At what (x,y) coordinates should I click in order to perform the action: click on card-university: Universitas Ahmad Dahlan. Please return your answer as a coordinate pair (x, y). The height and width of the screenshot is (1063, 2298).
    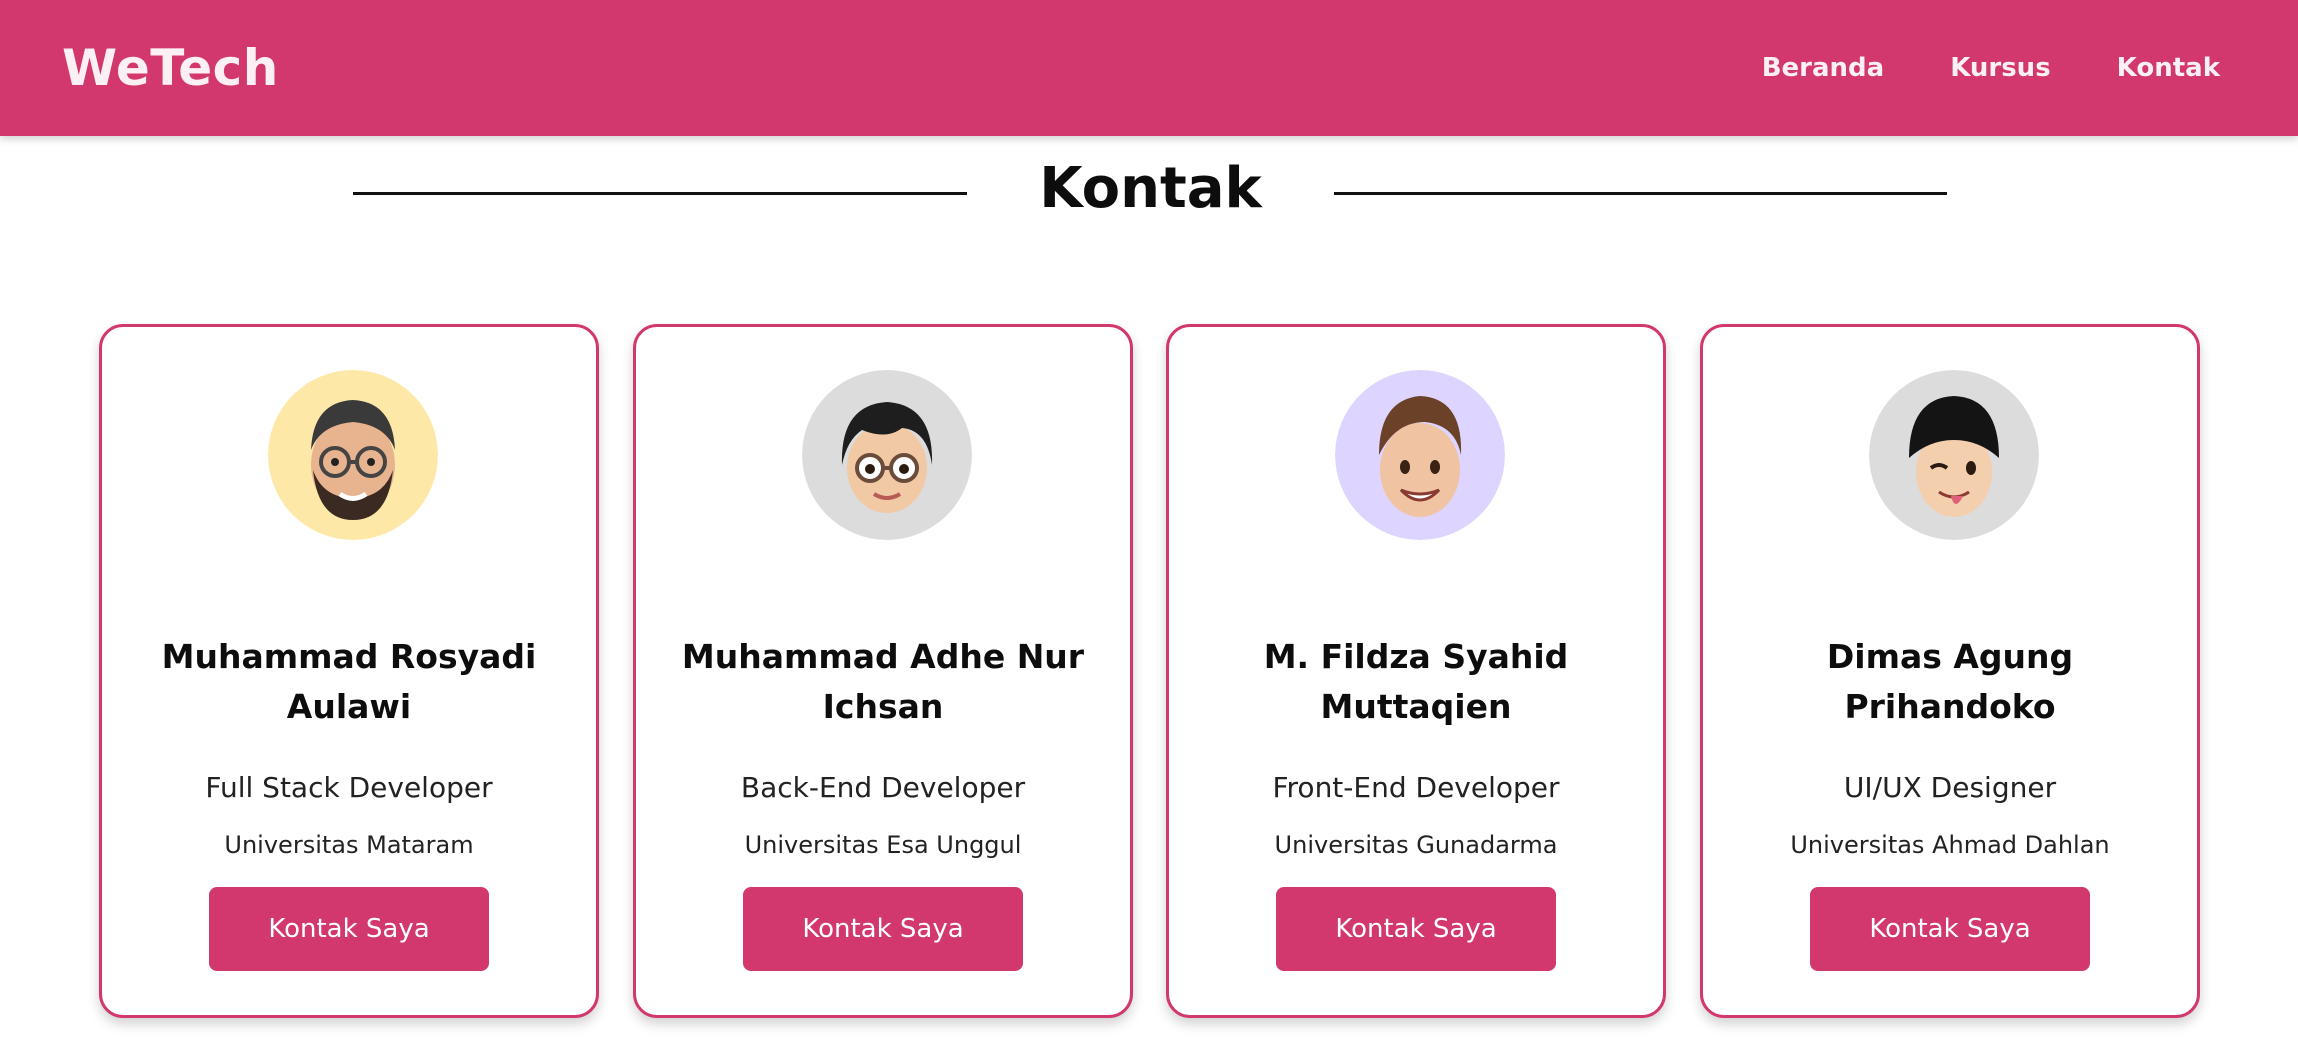
    Looking at the image, I should click on (1950, 845).